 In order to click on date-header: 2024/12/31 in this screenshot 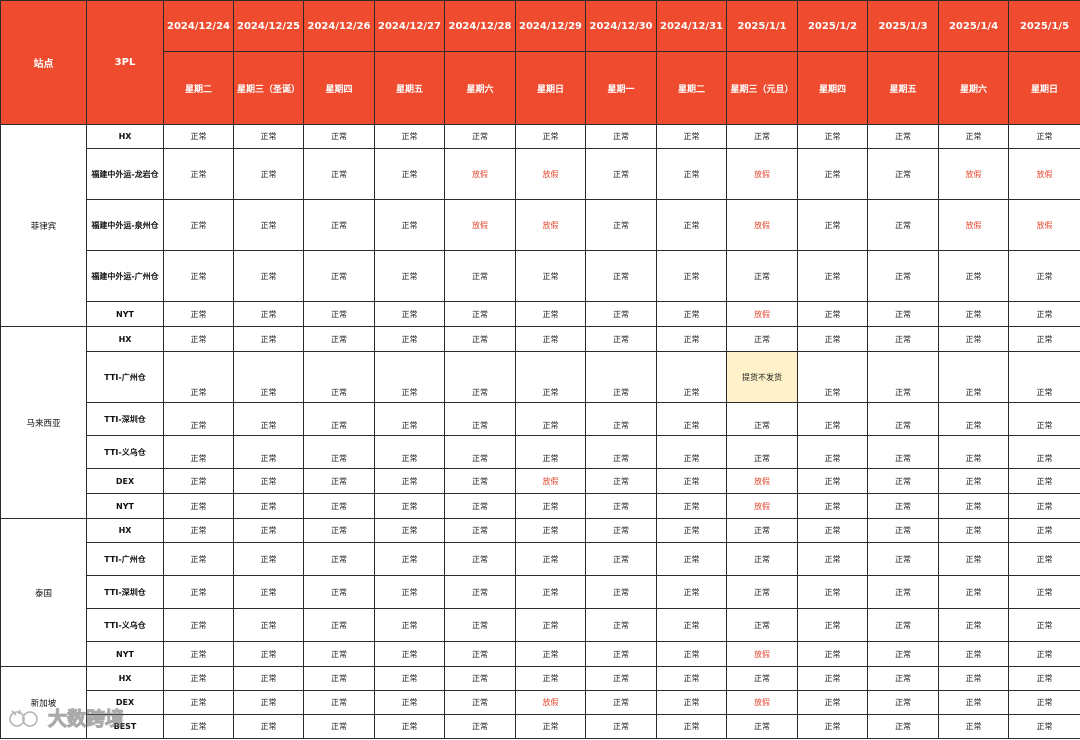, I will do `click(691, 26)`.